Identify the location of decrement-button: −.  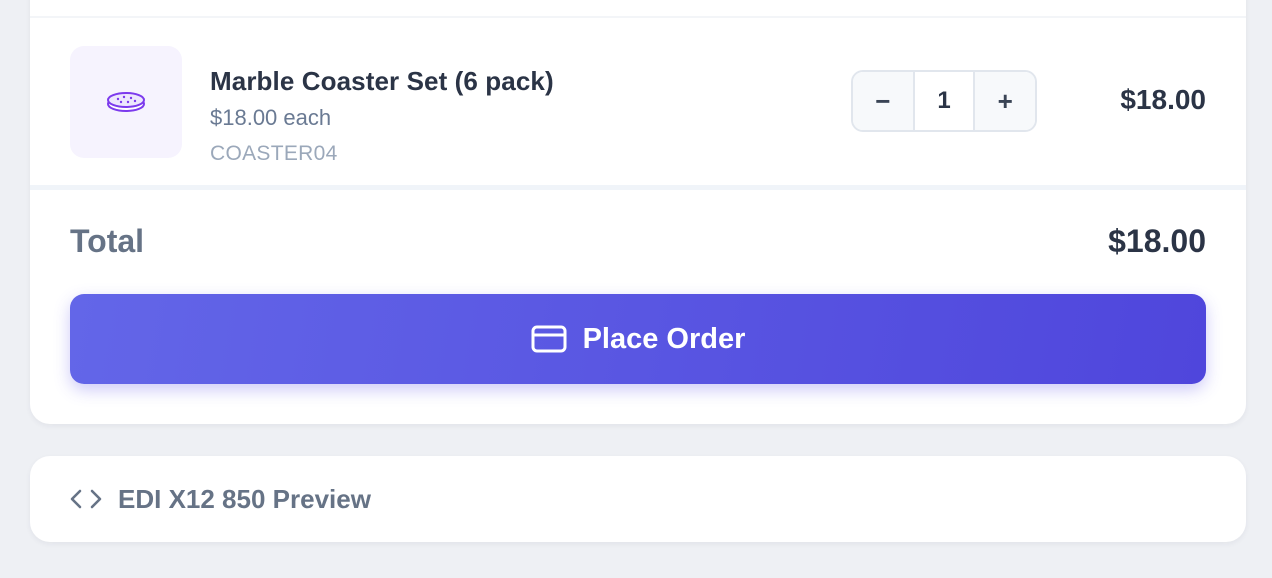
(883, 101).